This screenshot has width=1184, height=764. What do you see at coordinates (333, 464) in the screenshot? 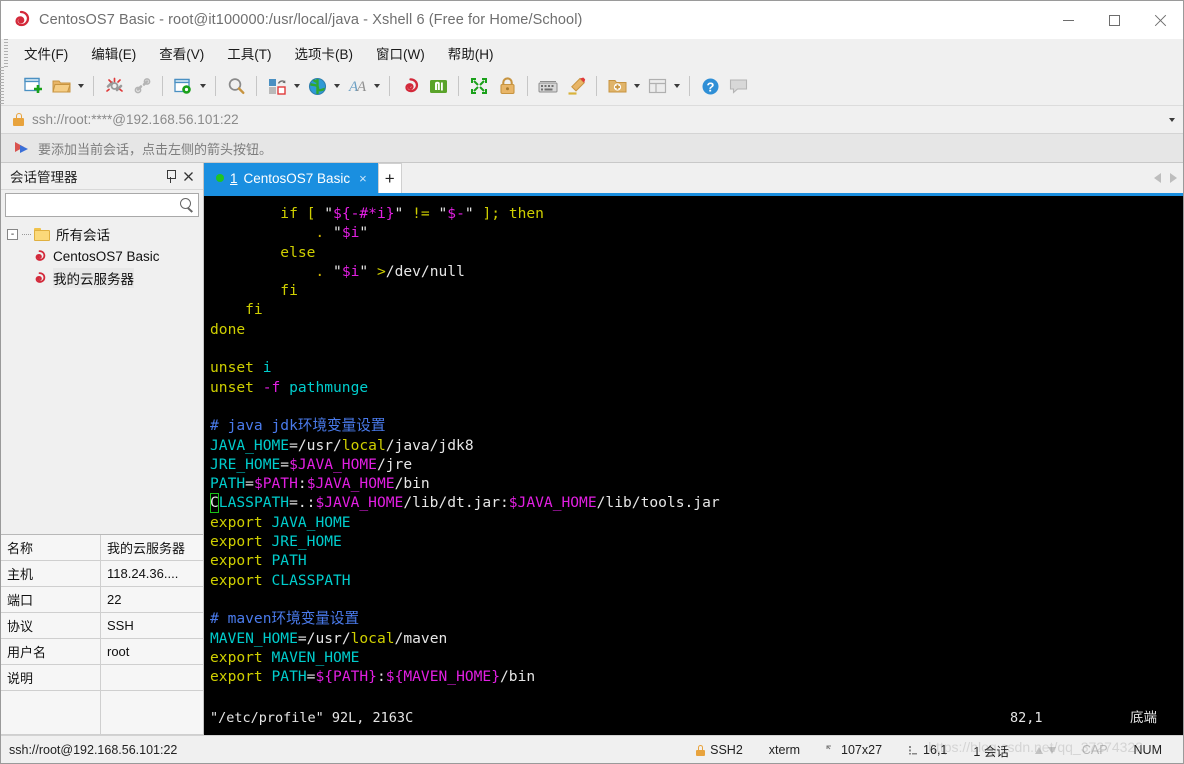
I see `terminal-text: $JAVA_HOME` at bounding box center [333, 464].